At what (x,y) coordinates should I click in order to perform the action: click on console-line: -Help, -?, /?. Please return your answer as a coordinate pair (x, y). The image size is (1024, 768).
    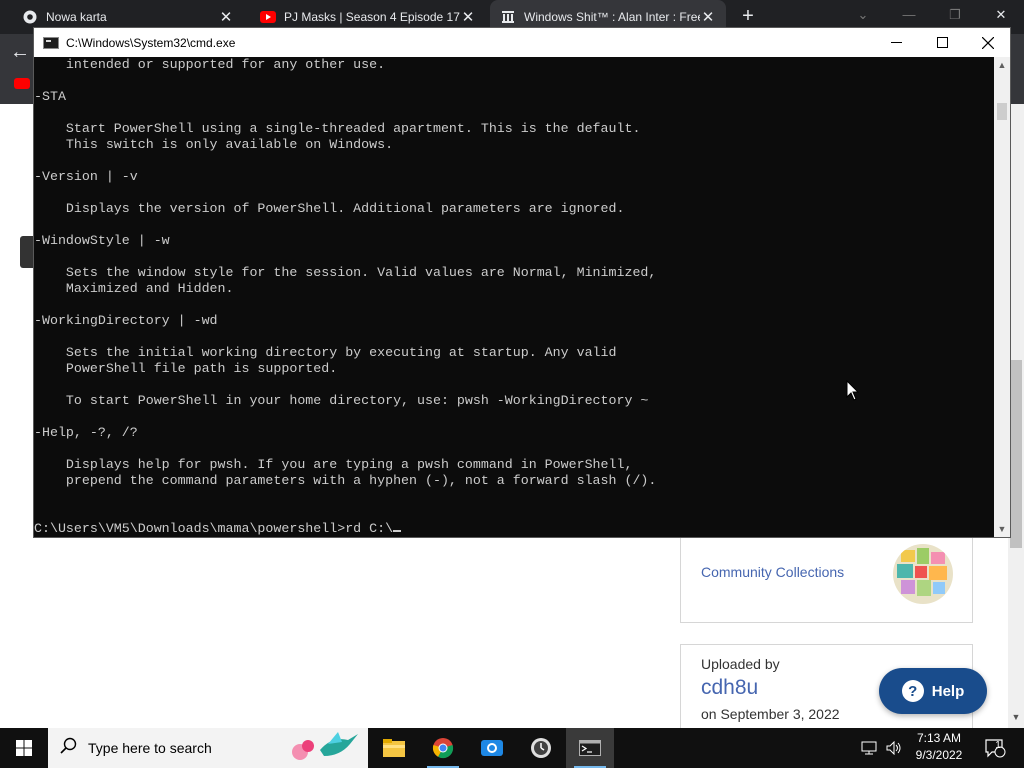
    Looking at the image, I should click on (86, 432).